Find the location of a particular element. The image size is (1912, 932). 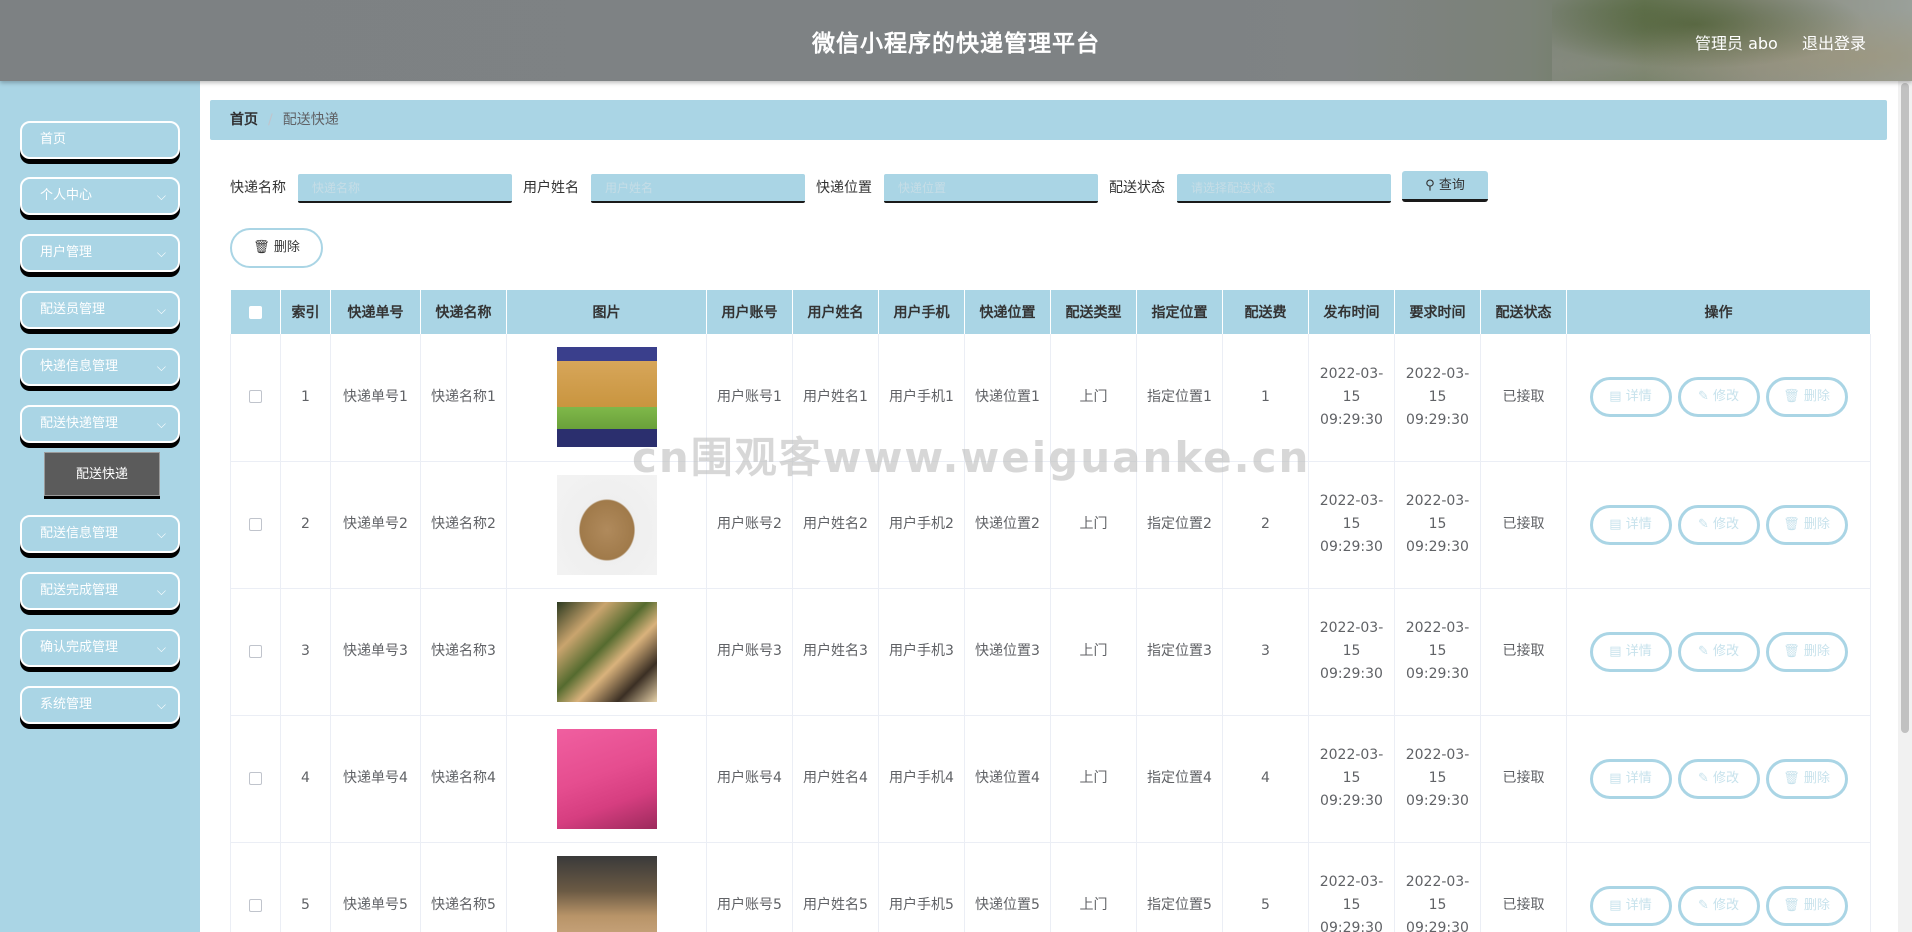

search-button-label: 查询 is located at coordinates (1451, 185).